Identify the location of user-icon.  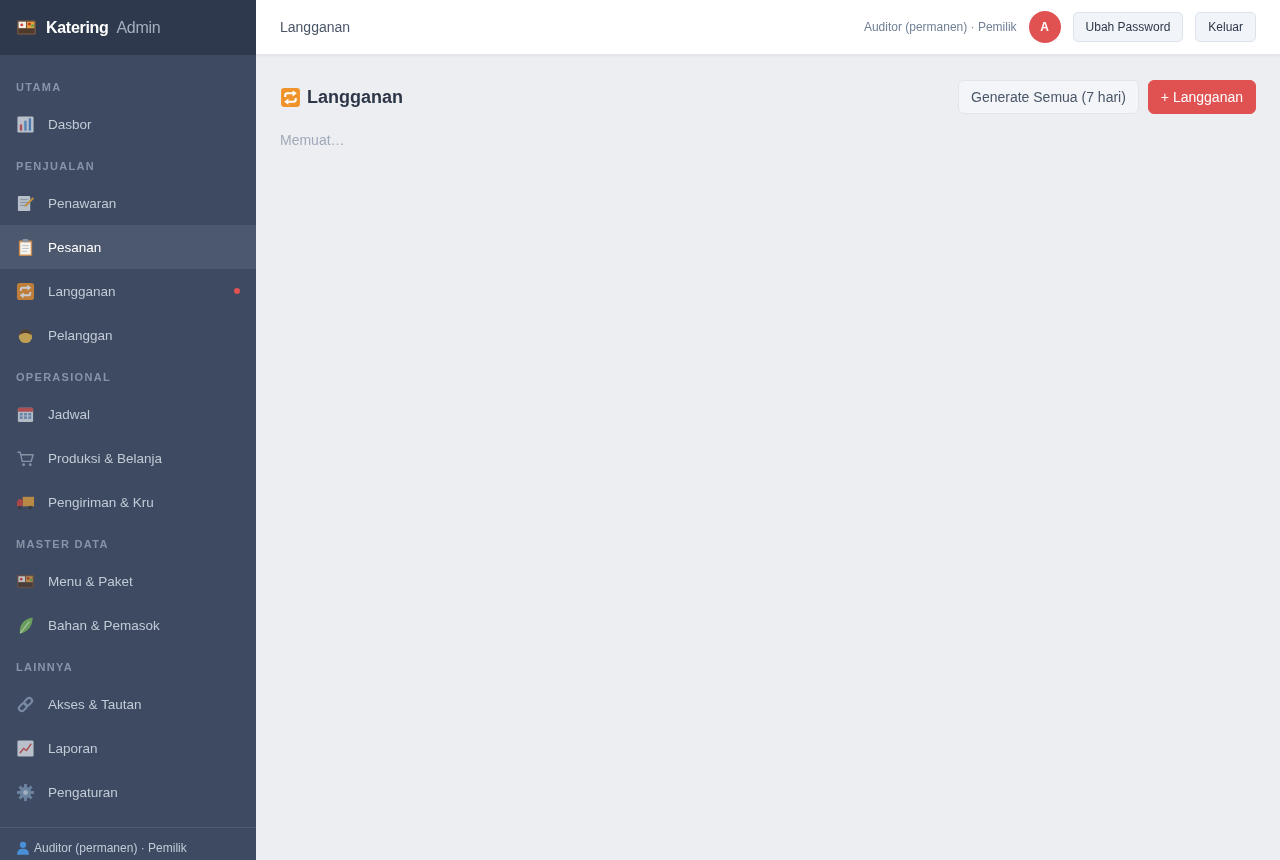
(23, 848).